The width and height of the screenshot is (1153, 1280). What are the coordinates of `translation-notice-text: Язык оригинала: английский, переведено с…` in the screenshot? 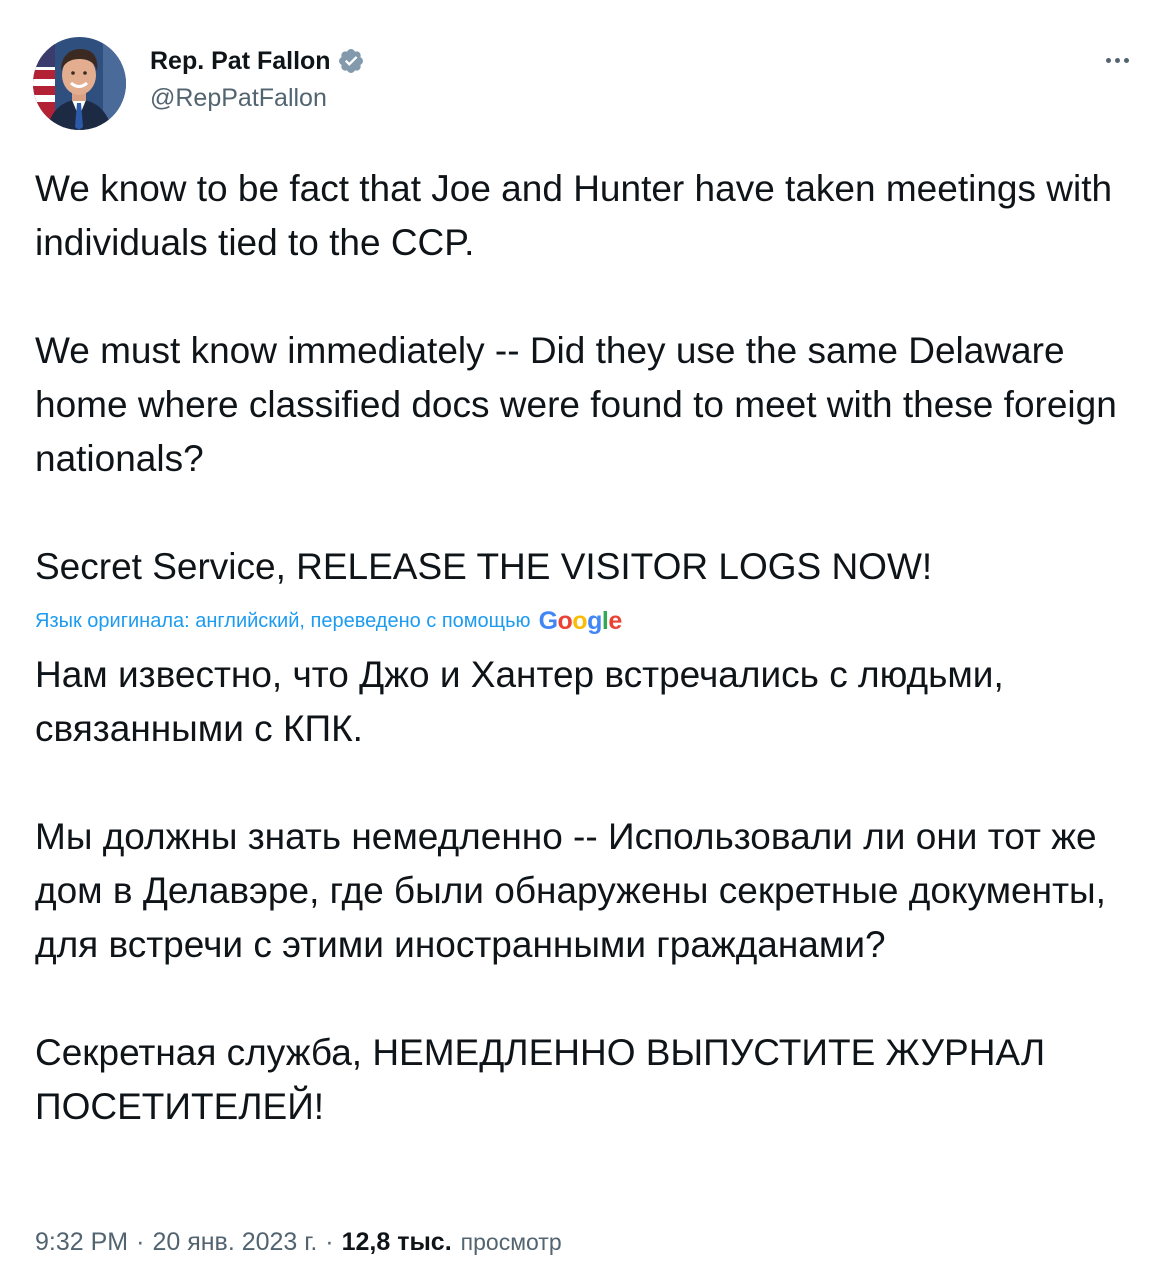 It's located at (283, 620).